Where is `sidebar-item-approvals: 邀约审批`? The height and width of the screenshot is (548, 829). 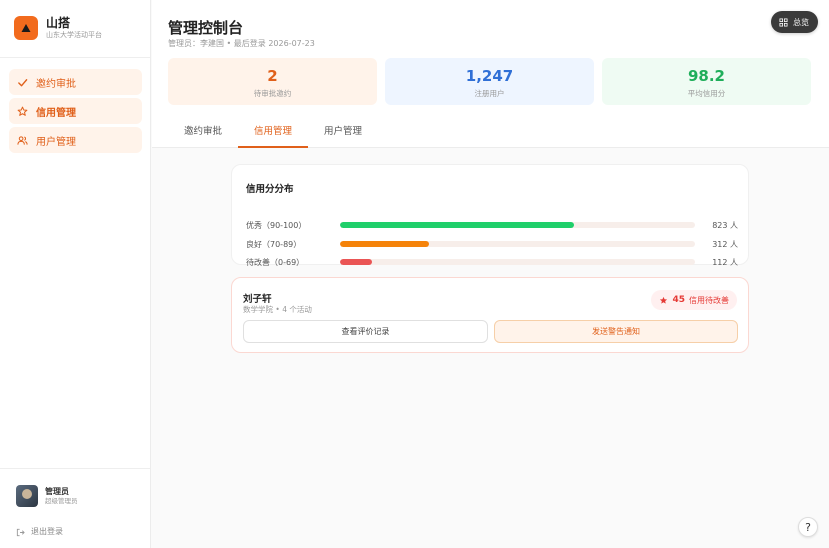
sidebar-item-approvals: 邀约审批 is located at coordinates (75, 82).